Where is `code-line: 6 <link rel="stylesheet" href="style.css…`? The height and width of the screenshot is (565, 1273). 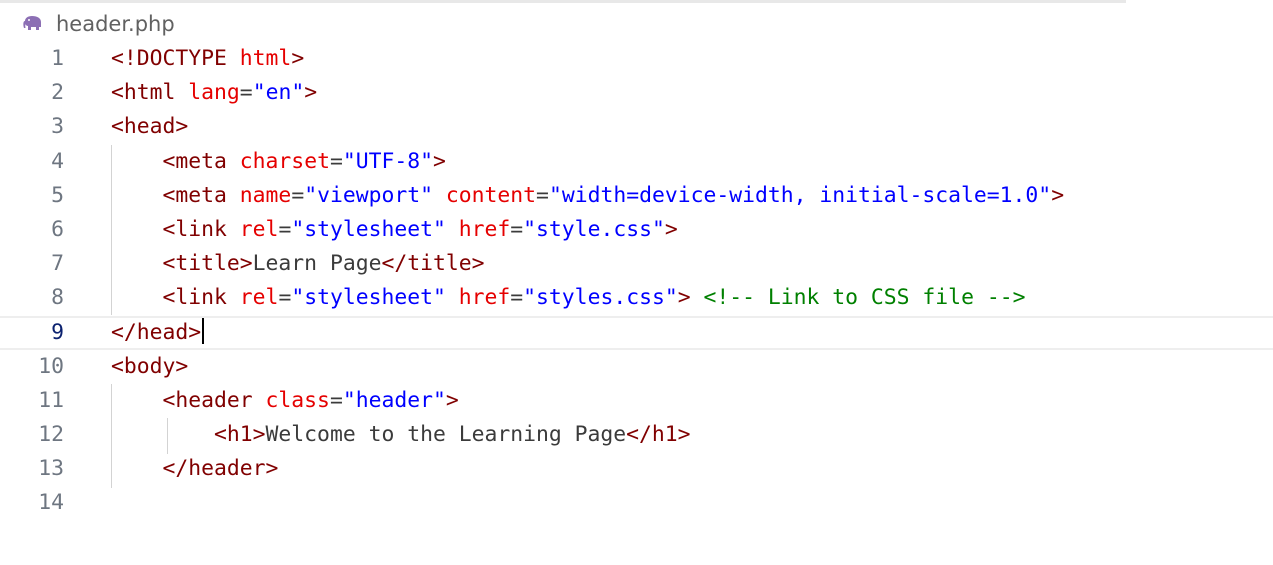 code-line: 6 <link rel="stylesheet" href="style.css… is located at coordinates (636, 230).